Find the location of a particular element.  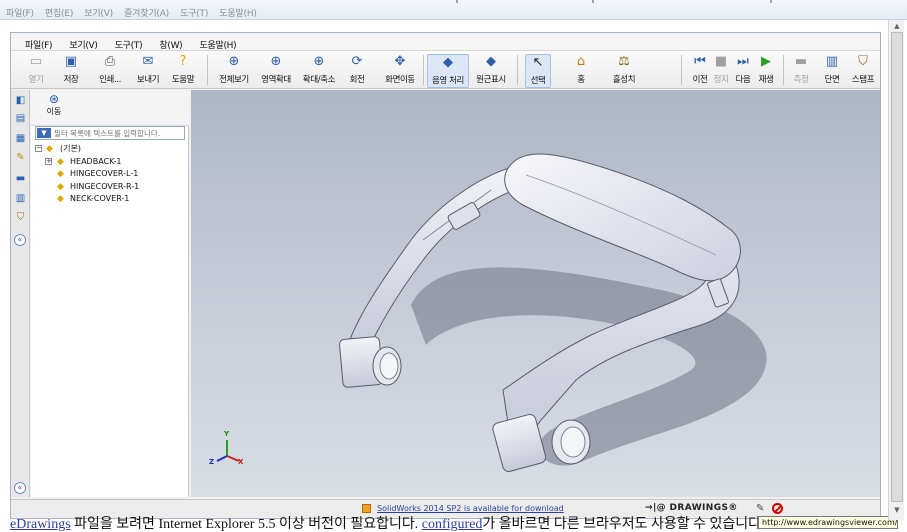

part-icon: ◆ is located at coordinates (60, 174).